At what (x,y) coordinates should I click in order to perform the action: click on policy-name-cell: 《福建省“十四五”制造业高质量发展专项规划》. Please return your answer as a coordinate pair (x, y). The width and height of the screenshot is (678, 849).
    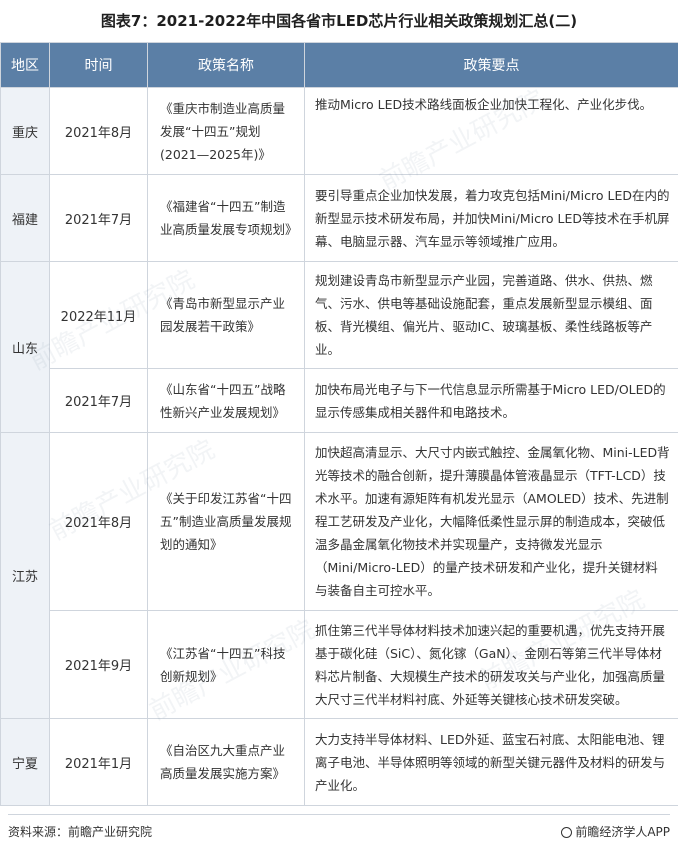
    Looking at the image, I should click on (226, 218).